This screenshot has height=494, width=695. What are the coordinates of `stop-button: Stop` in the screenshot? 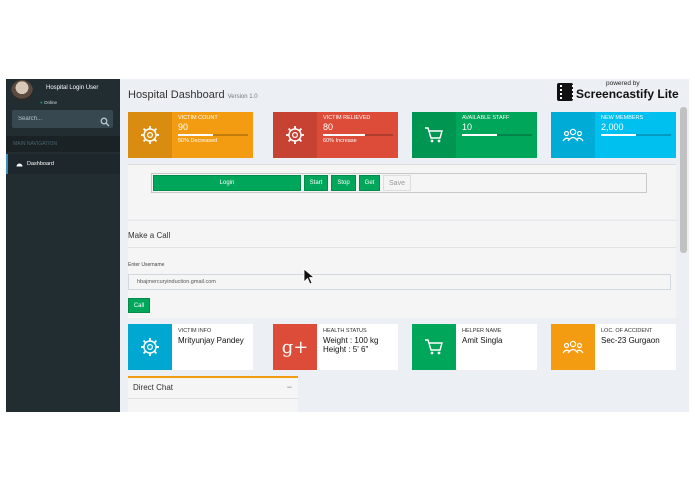 It's located at (343, 183).